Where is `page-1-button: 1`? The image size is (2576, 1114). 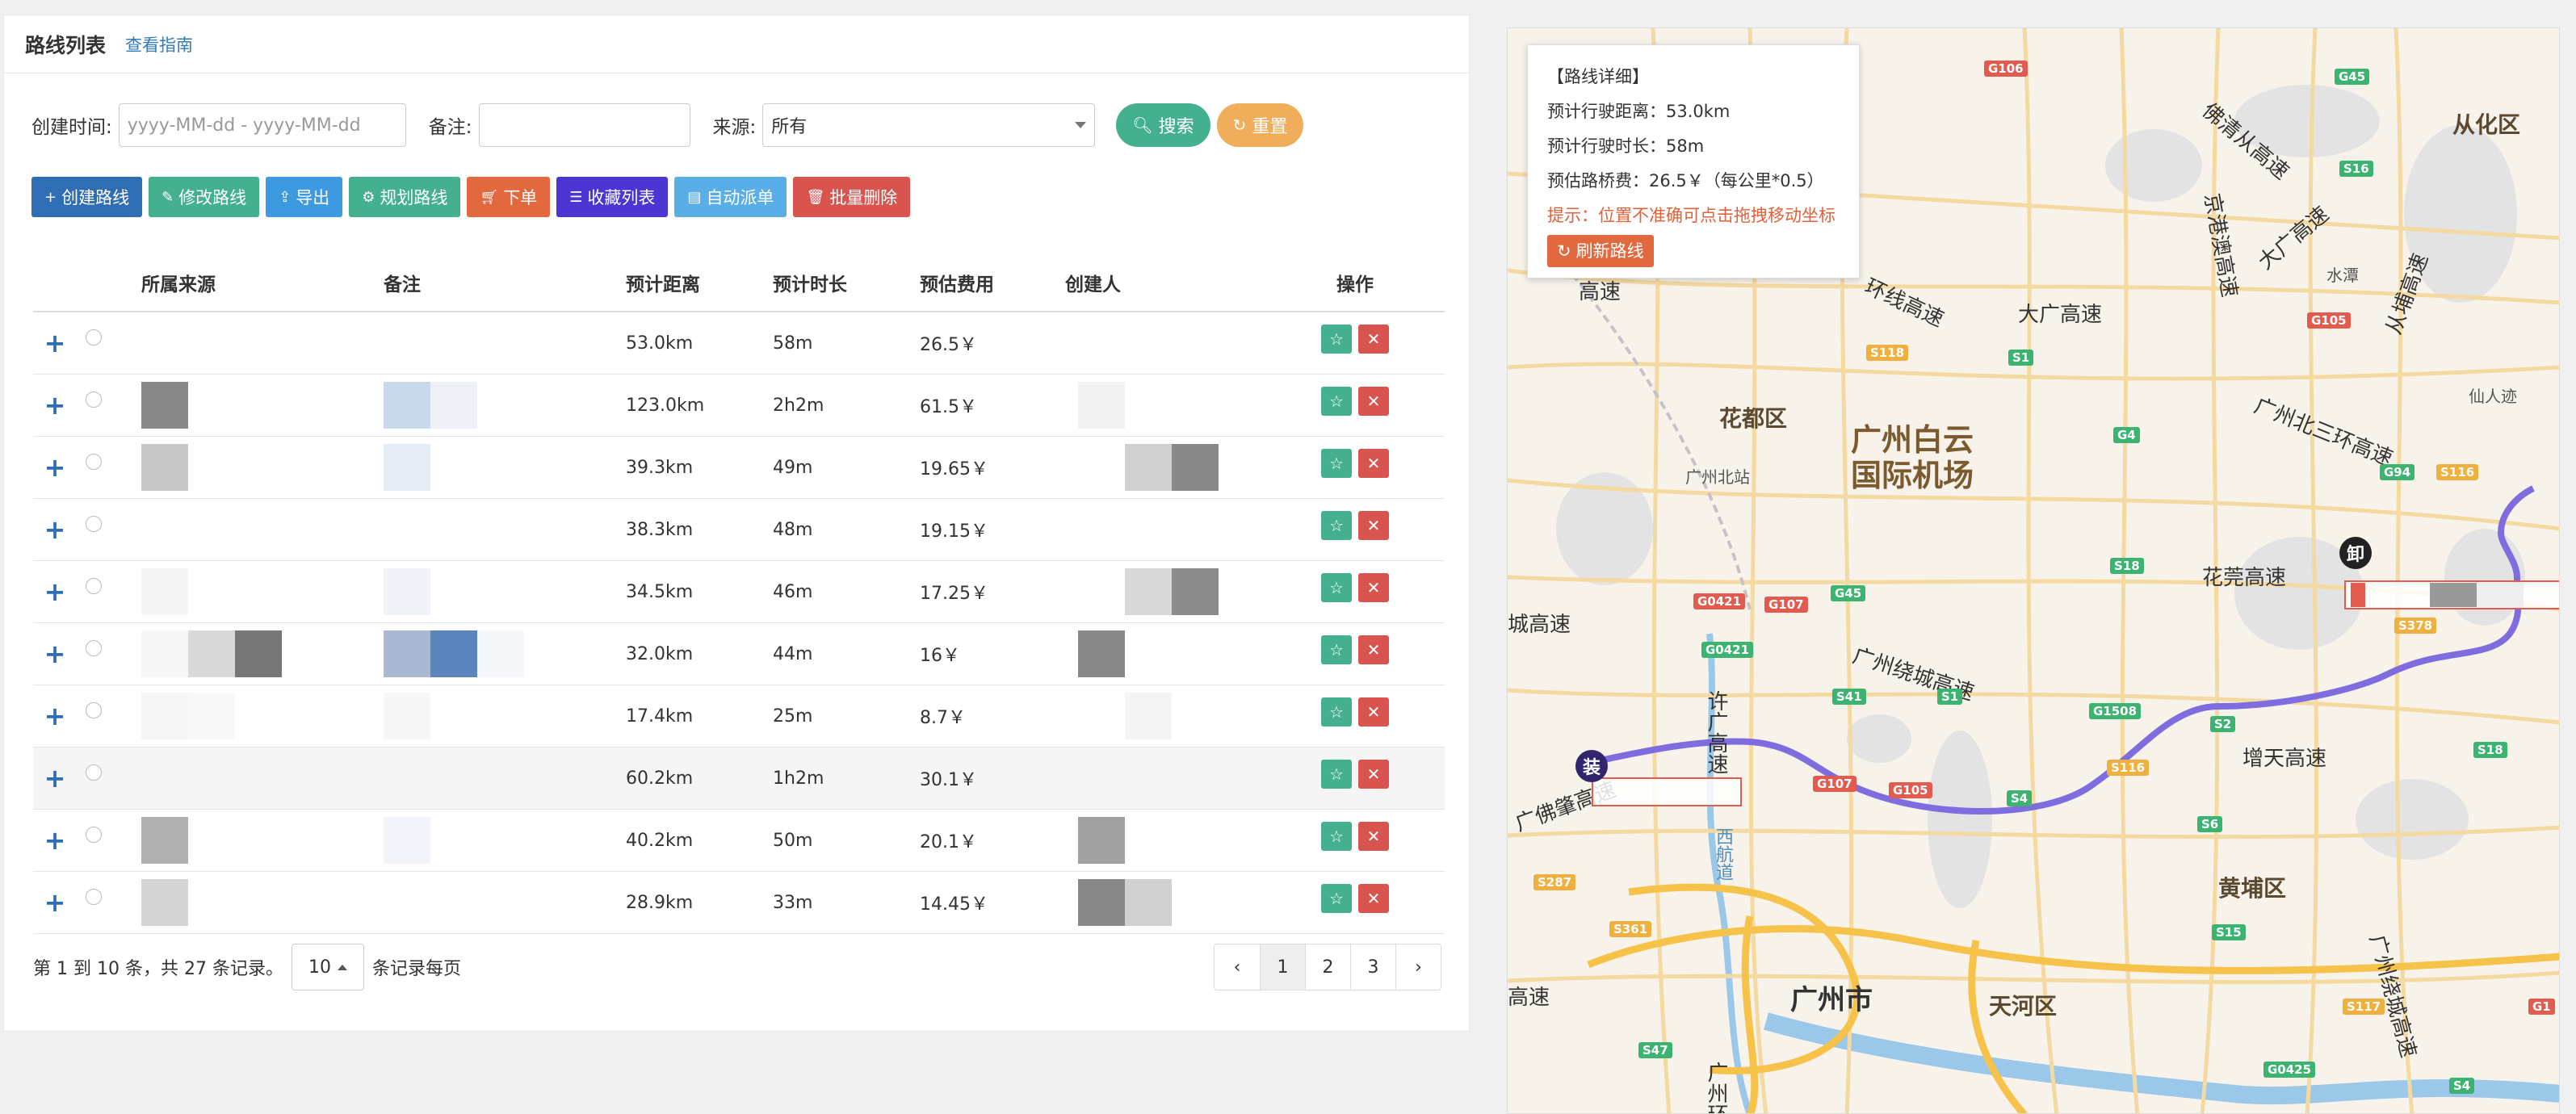 page-1-button: 1 is located at coordinates (1282, 967).